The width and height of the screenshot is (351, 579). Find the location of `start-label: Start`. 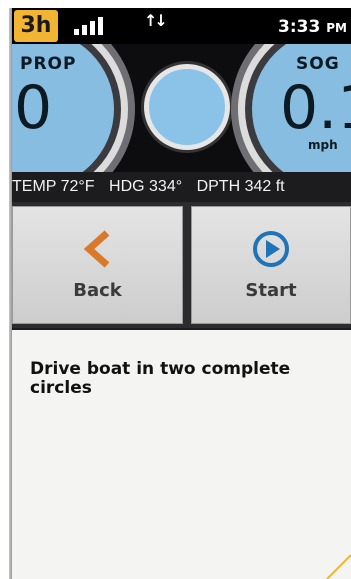

start-label: Start is located at coordinates (271, 290).